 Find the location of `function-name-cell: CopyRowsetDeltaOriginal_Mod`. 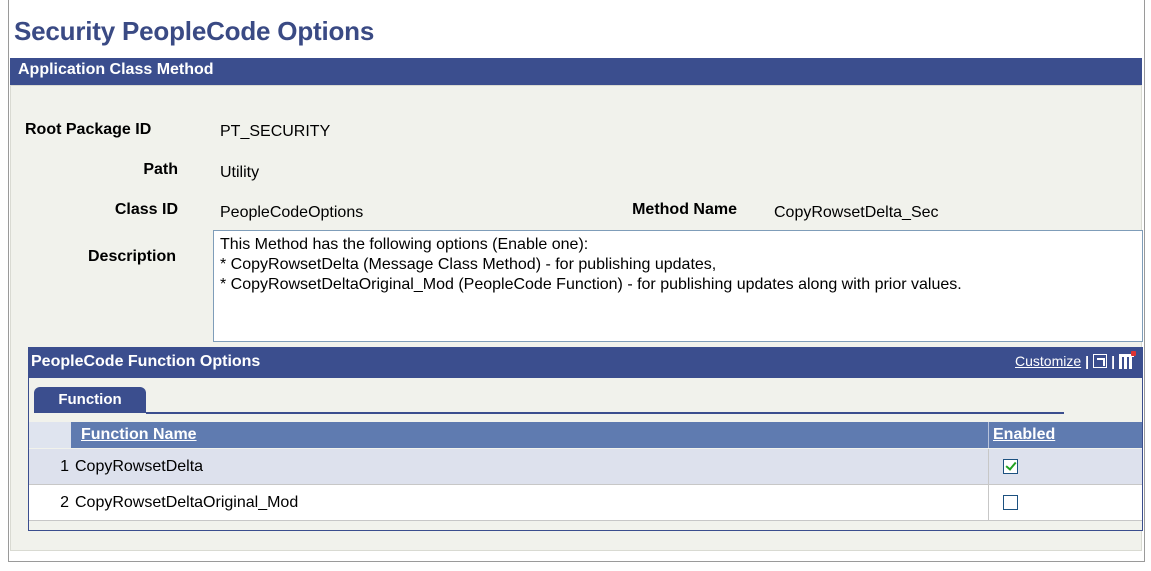

function-name-cell: CopyRowsetDeltaOriginal_Mod is located at coordinates (187, 502).